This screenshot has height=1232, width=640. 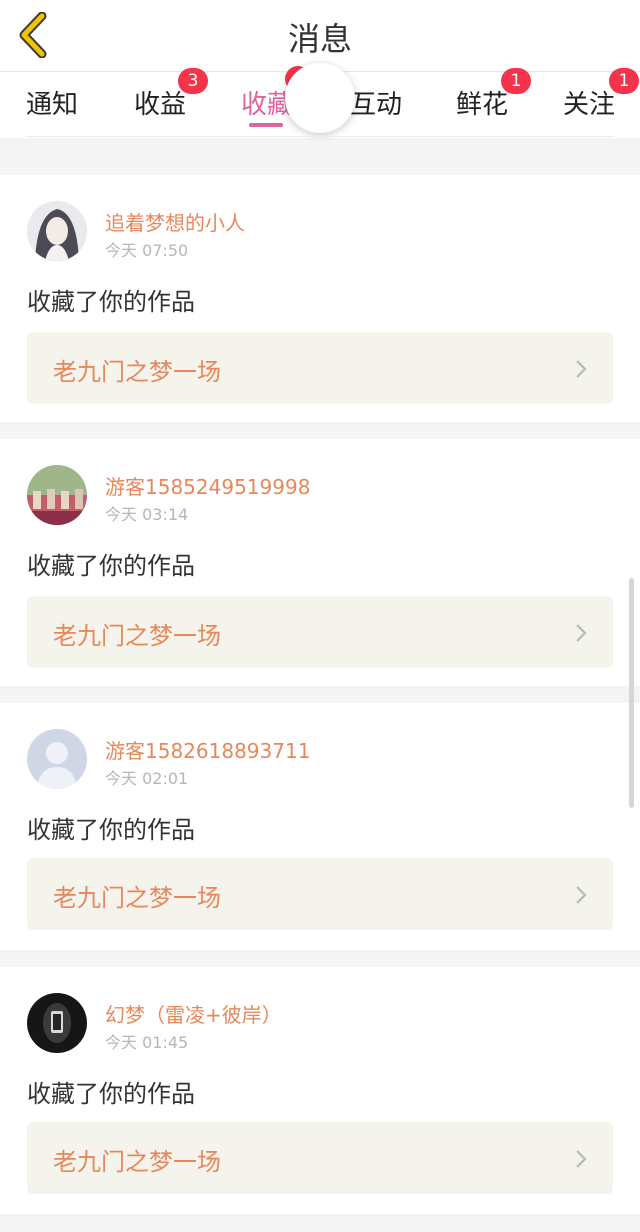 What do you see at coordinates (175, 221) in the screenshot?
I see `username: 追着梦想的小人` at bounding box center [175, 221].